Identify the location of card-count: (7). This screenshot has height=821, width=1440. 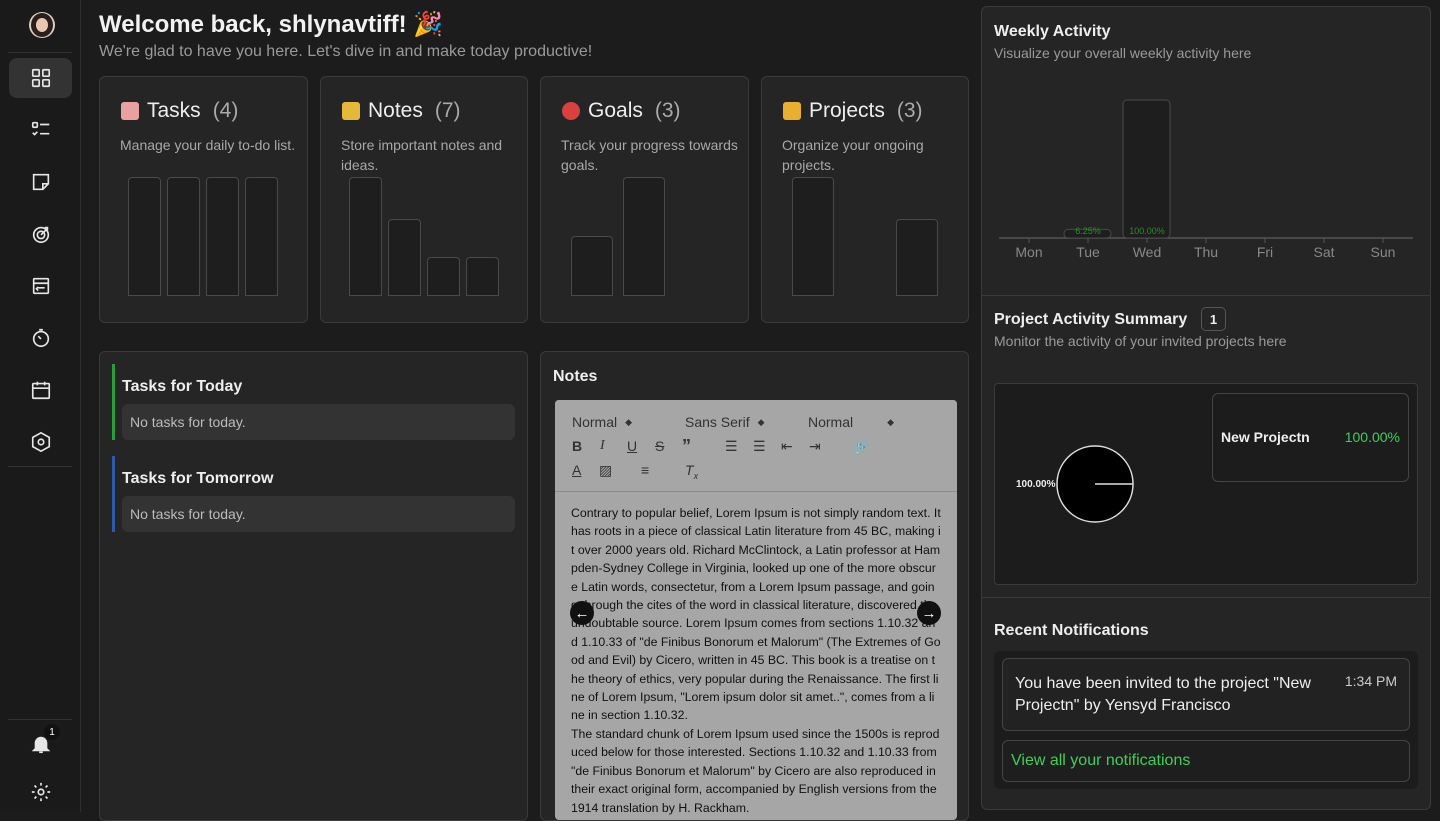
(447, 110).